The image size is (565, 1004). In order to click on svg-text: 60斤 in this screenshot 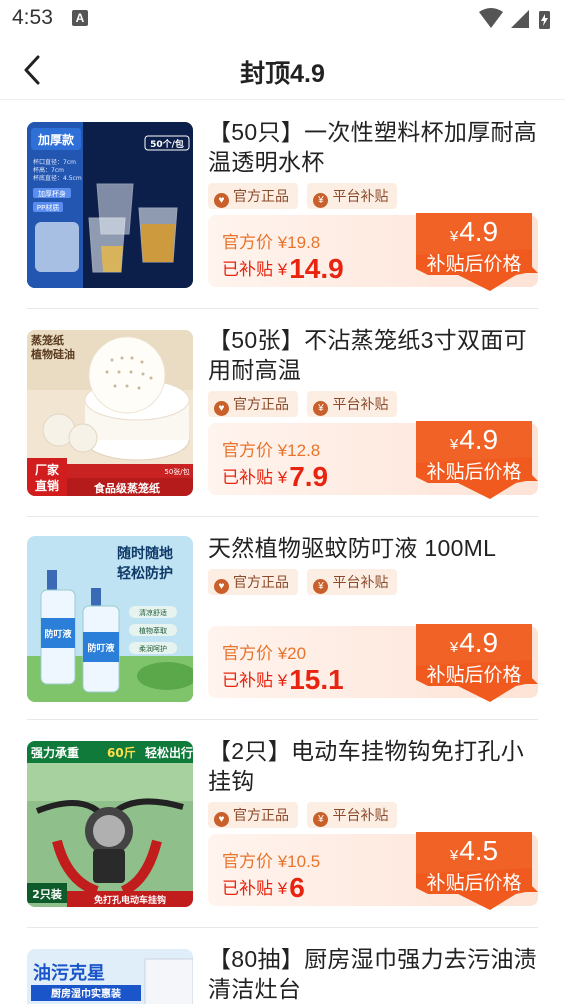, I will do `click(121, 752)`.